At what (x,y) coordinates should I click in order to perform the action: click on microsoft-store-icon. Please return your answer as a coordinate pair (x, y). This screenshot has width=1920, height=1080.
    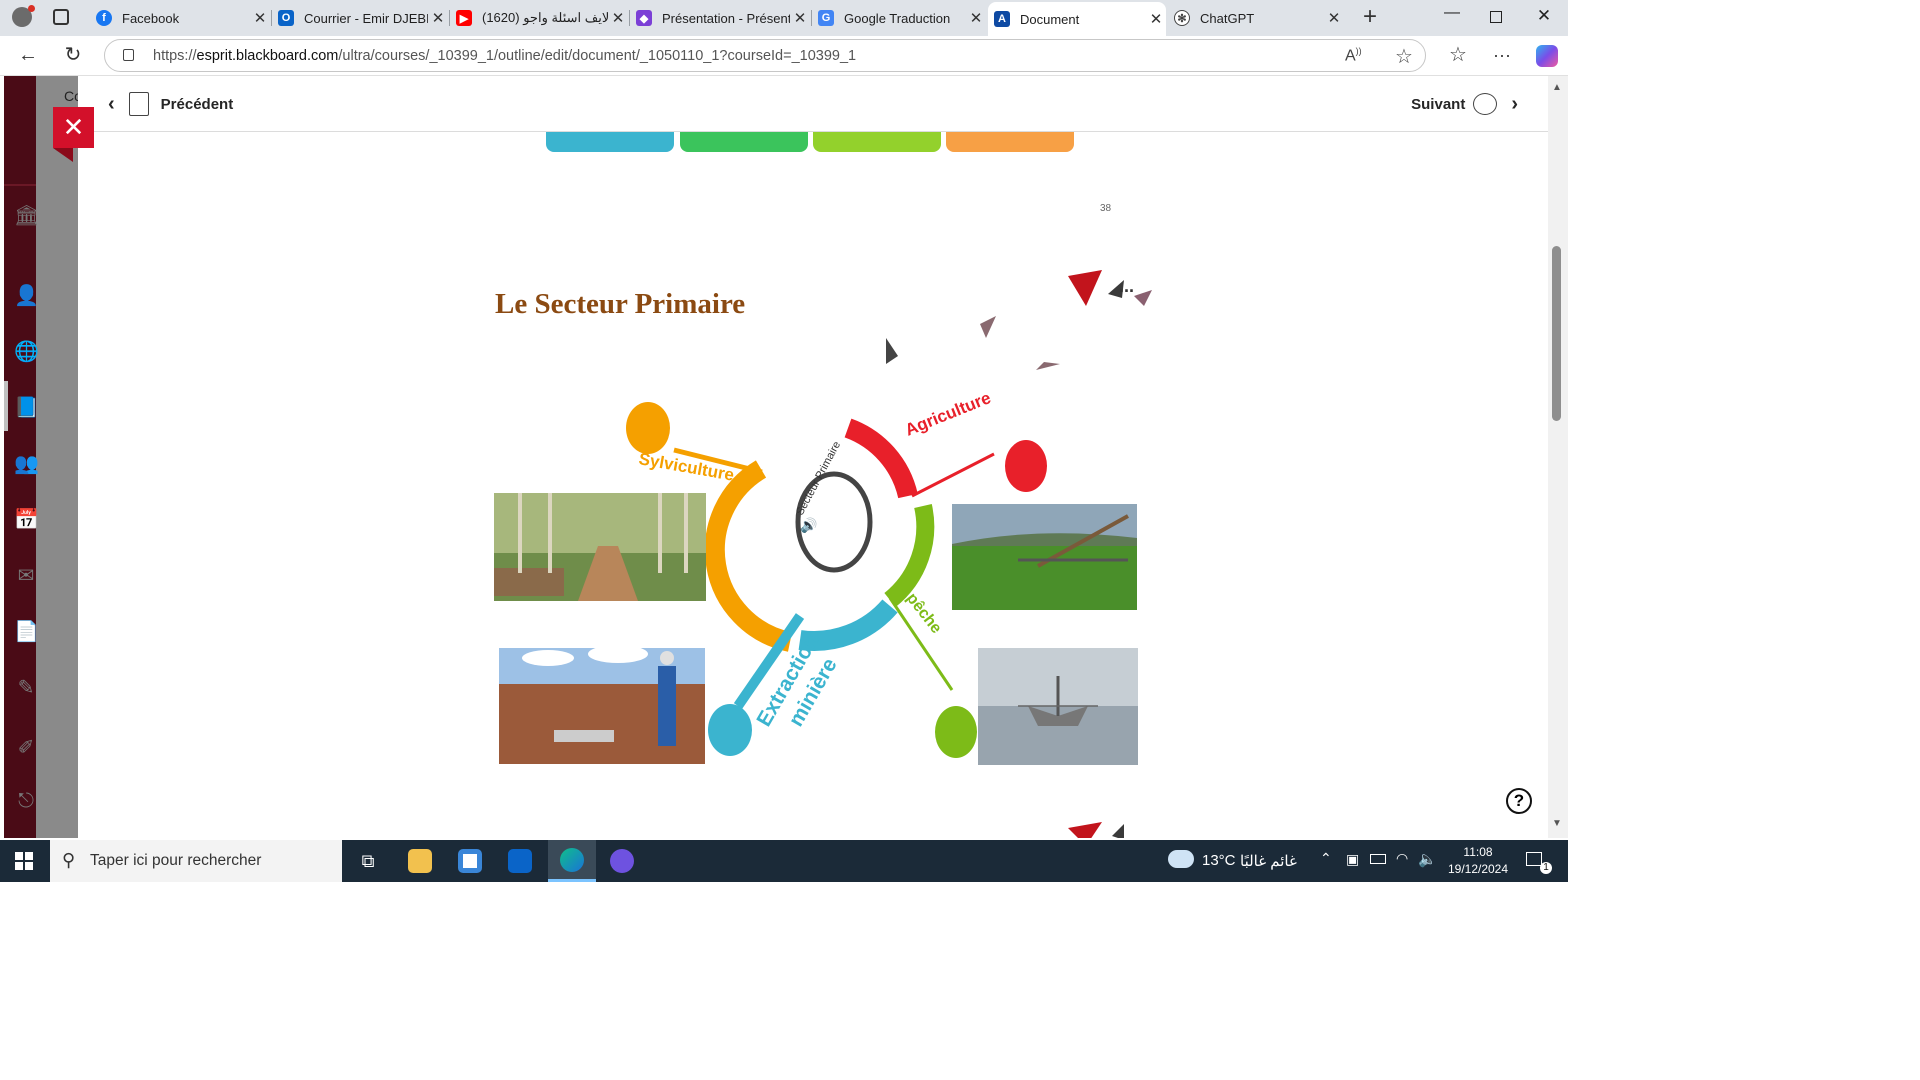
    Looking at the image, I should click on (470, 861).